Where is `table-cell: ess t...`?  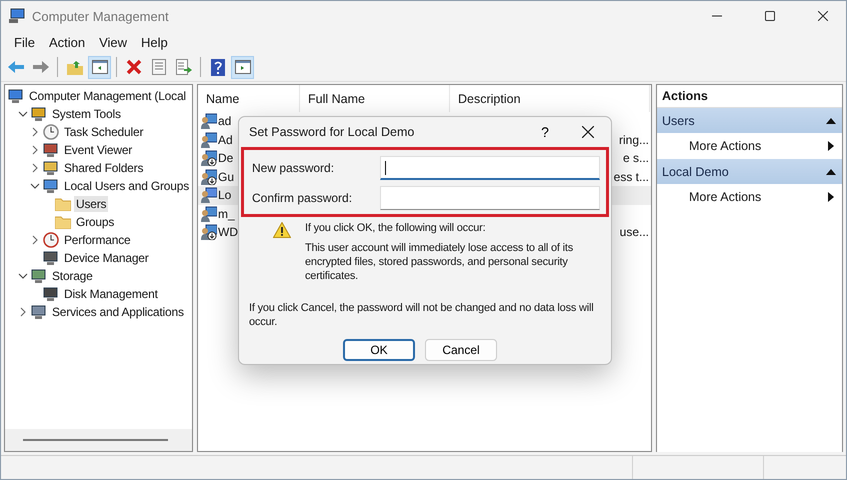
table-cell: ess t... is located at coordinates (631, 177).